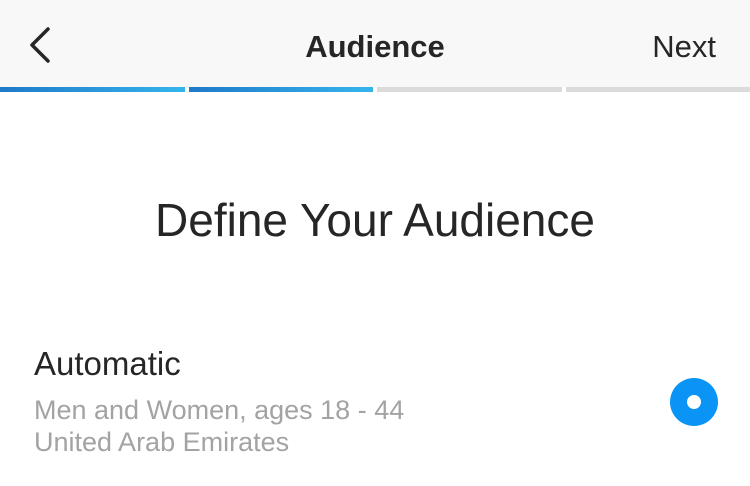  I want to click on option-demographics: Men and Women, ages 18 - 44, so click(219, 410).